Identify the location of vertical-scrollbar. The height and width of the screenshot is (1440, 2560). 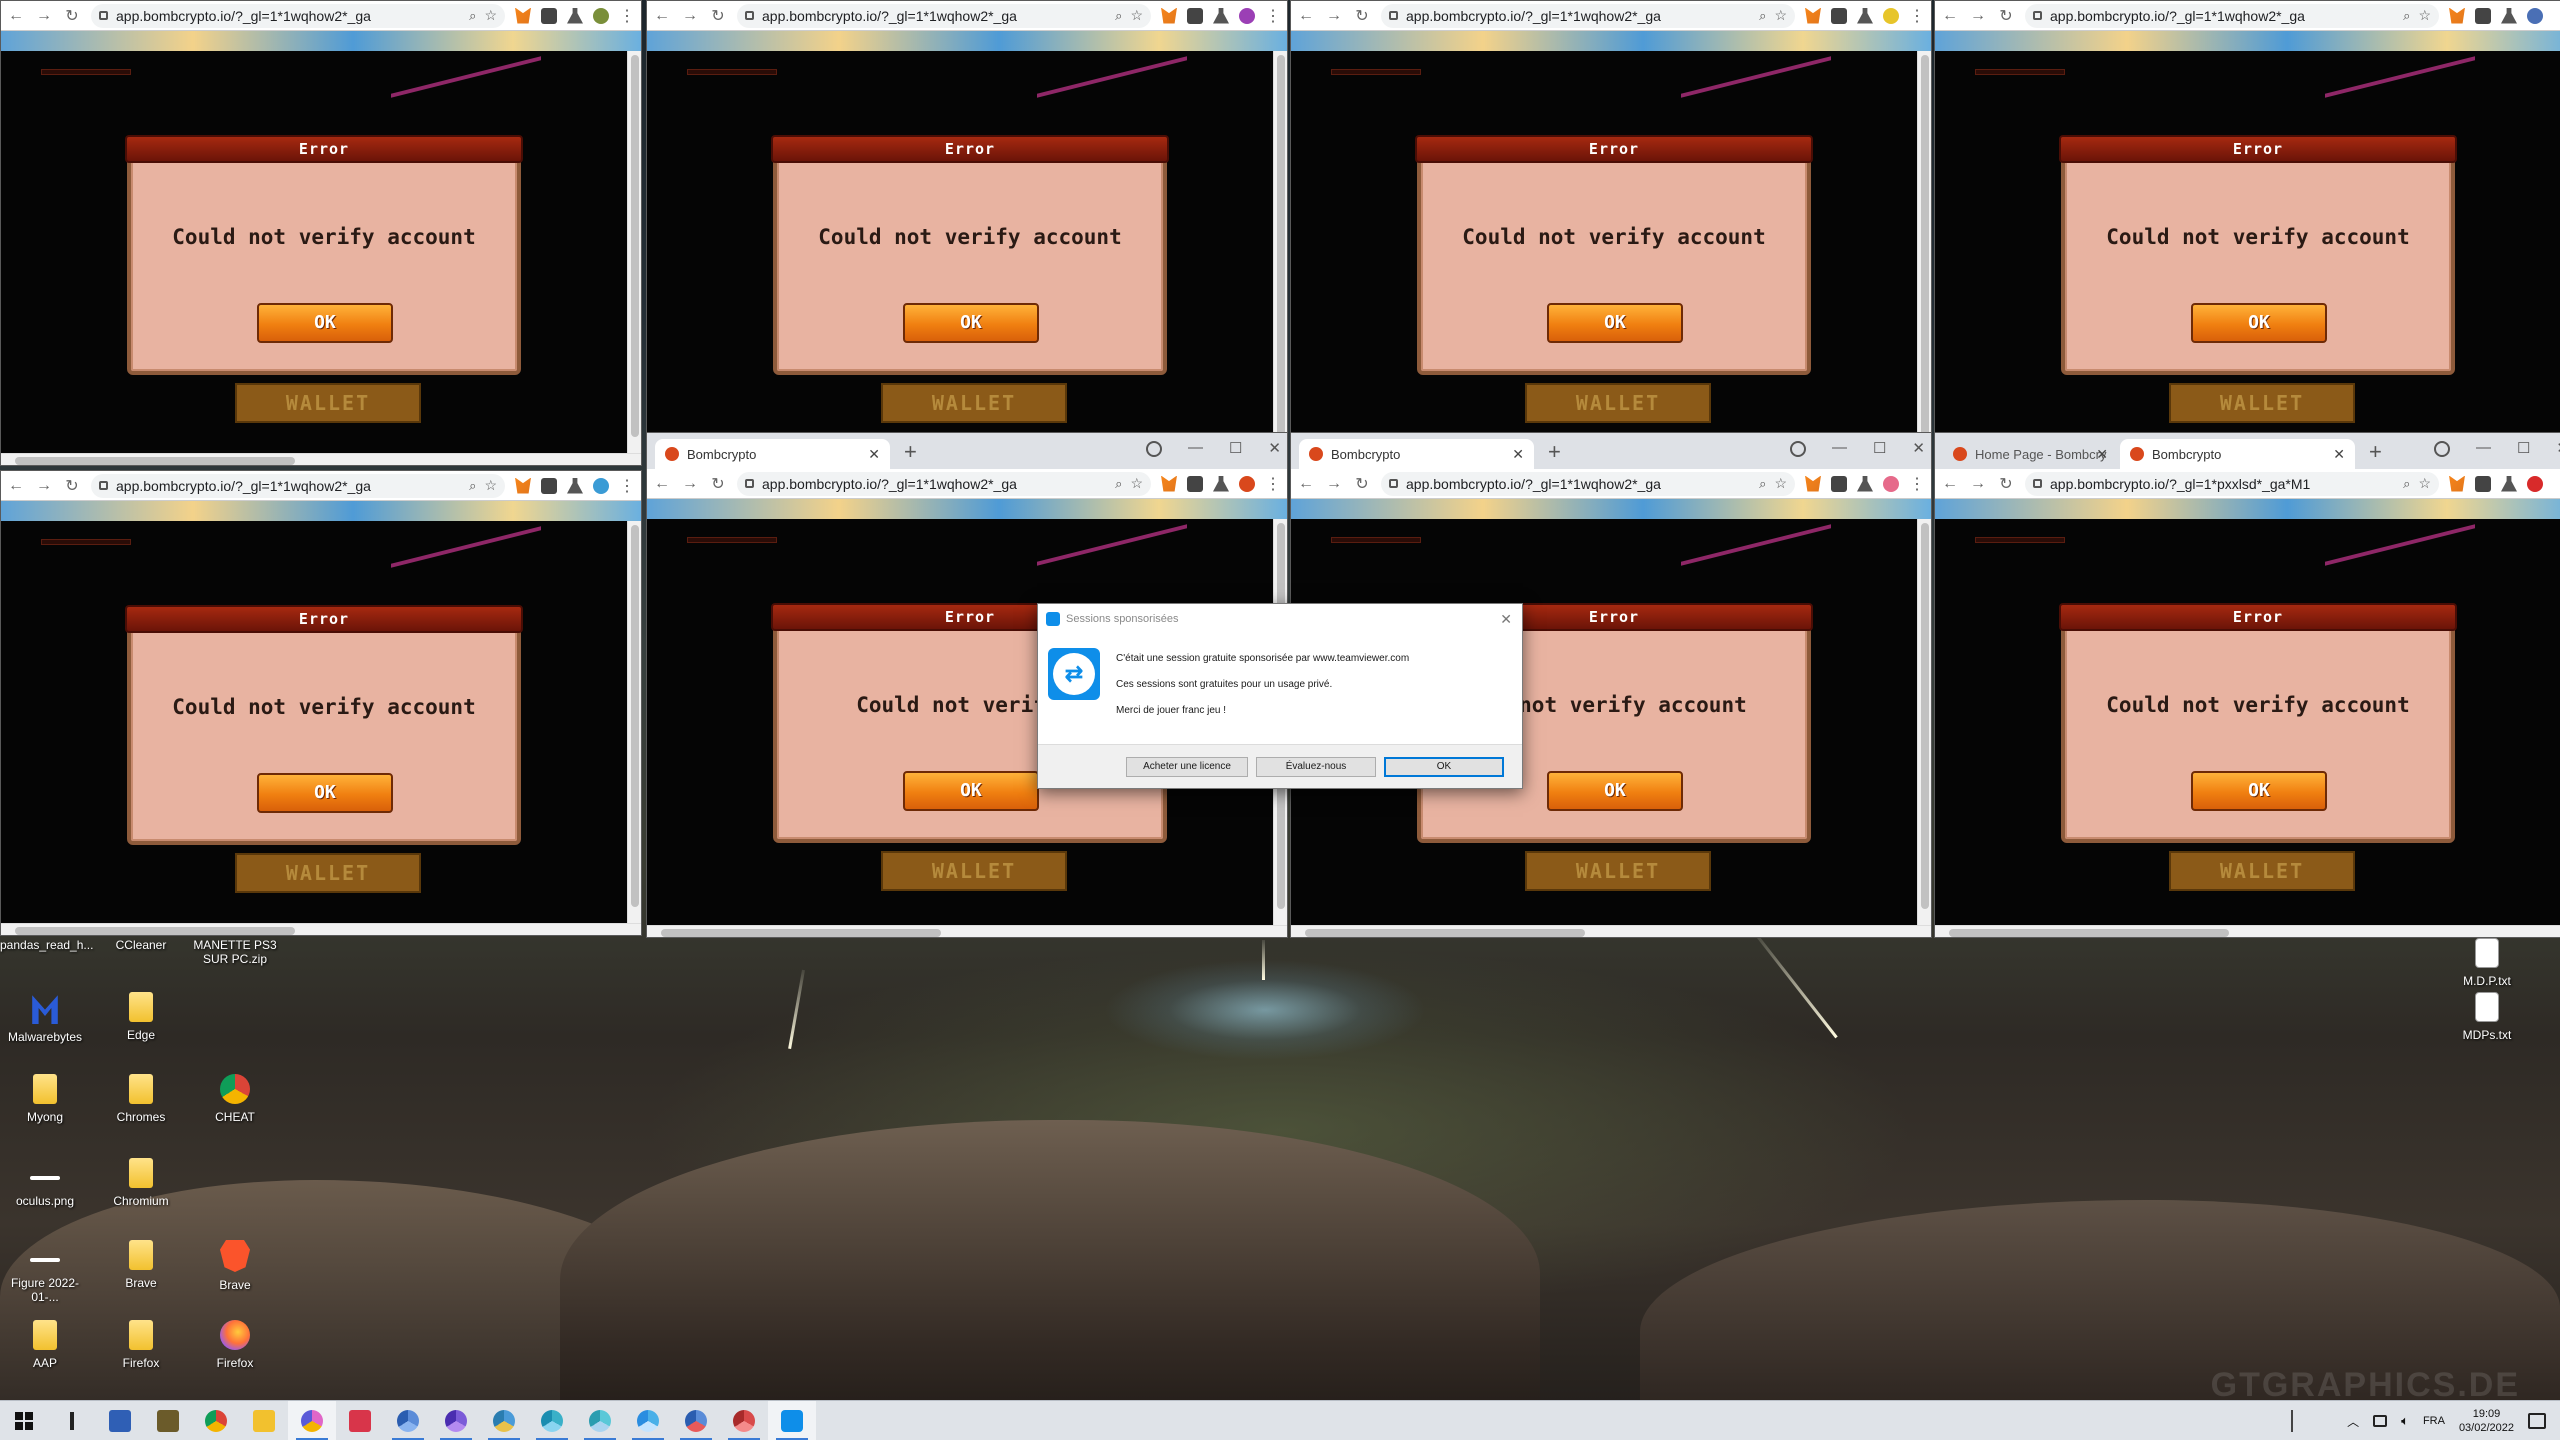
(634, 722).